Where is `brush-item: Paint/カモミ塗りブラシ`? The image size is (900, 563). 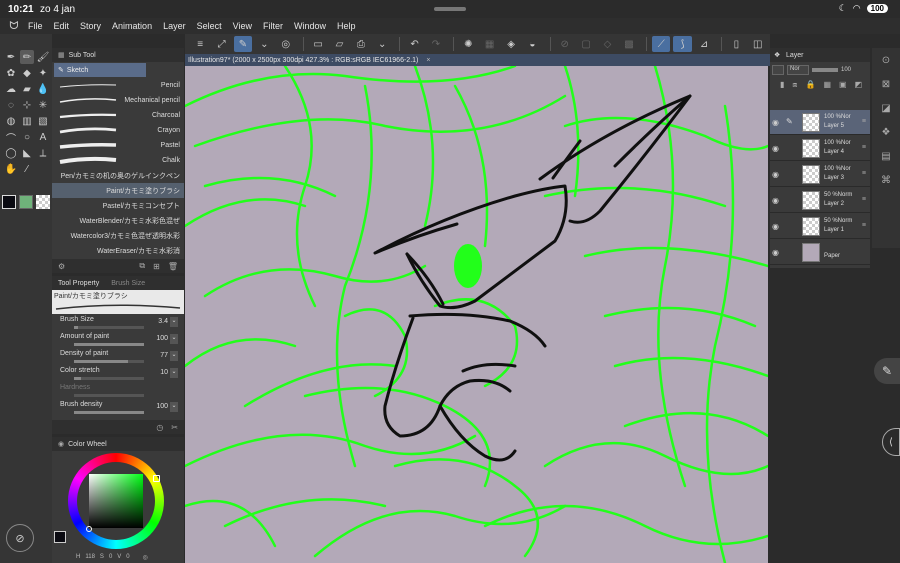 brush-item: Paint/カモミ塗りブラシ is located at coordinates (118, 190).